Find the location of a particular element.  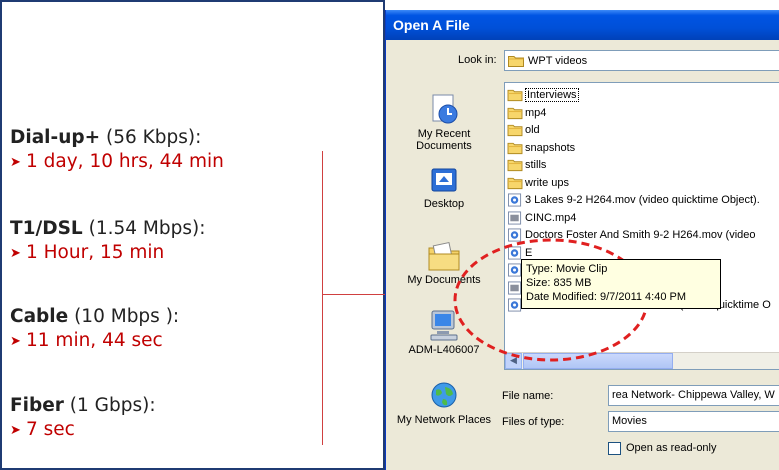

file-name: snapshots is located at coordinates (550, 147).